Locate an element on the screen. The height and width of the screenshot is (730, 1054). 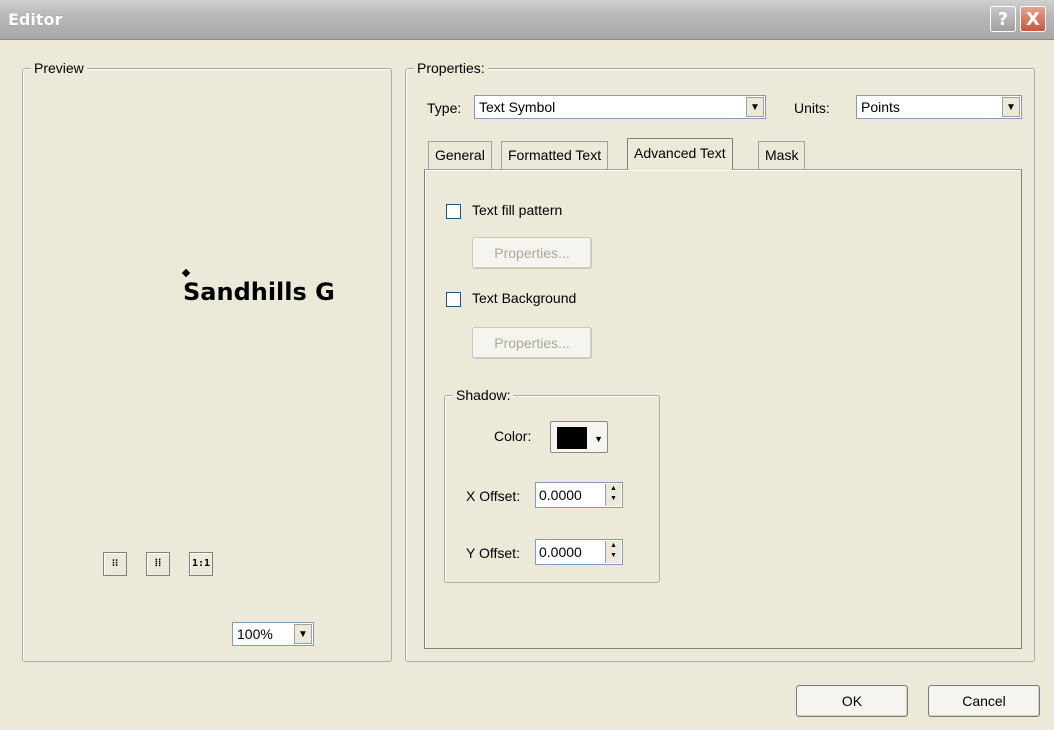
units-select: Points ▼ is located at coordinates (939, 107).